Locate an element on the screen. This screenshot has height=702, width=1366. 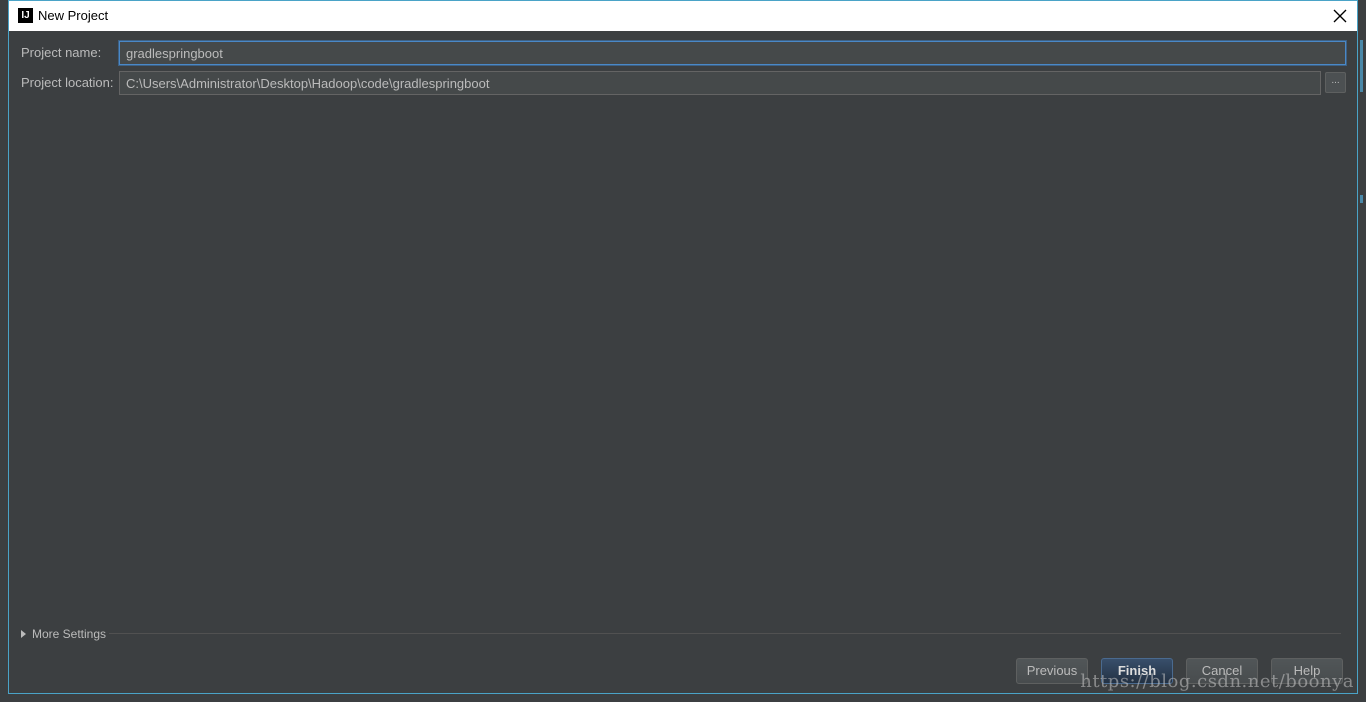
close-icon is located at coordinates (1340, 16).